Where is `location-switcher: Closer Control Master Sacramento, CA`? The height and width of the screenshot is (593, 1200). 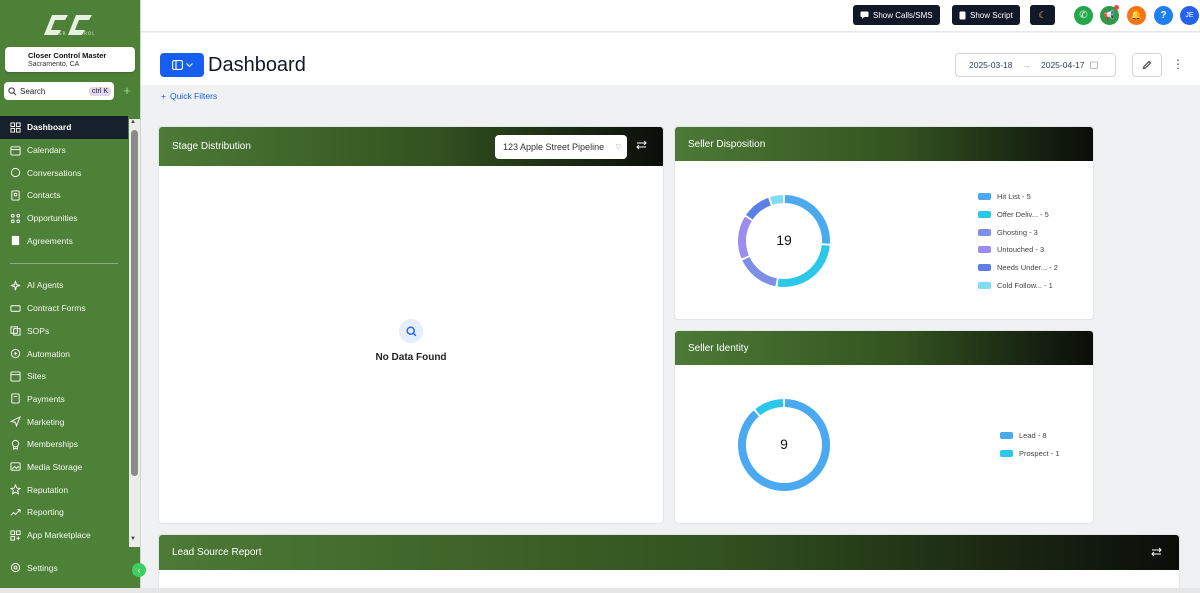
location-switcher: Closer Control Master Sacramento, CA is located at coordinates (70, 59).